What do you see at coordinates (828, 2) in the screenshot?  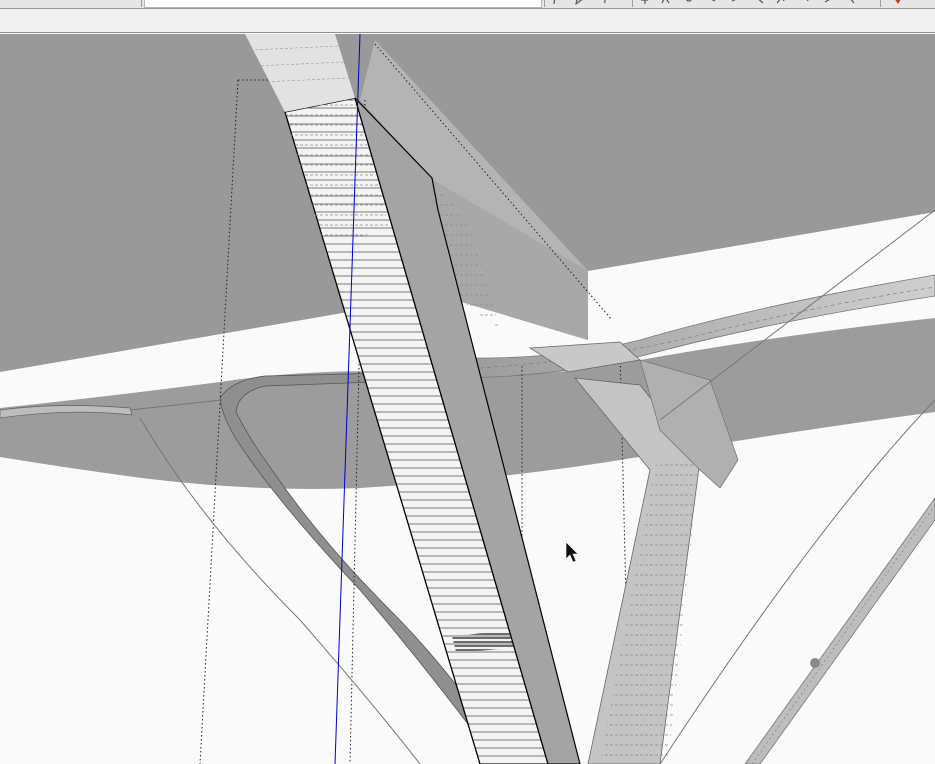 I see `dimension-tool-icon` at bounding box center [828, 2].